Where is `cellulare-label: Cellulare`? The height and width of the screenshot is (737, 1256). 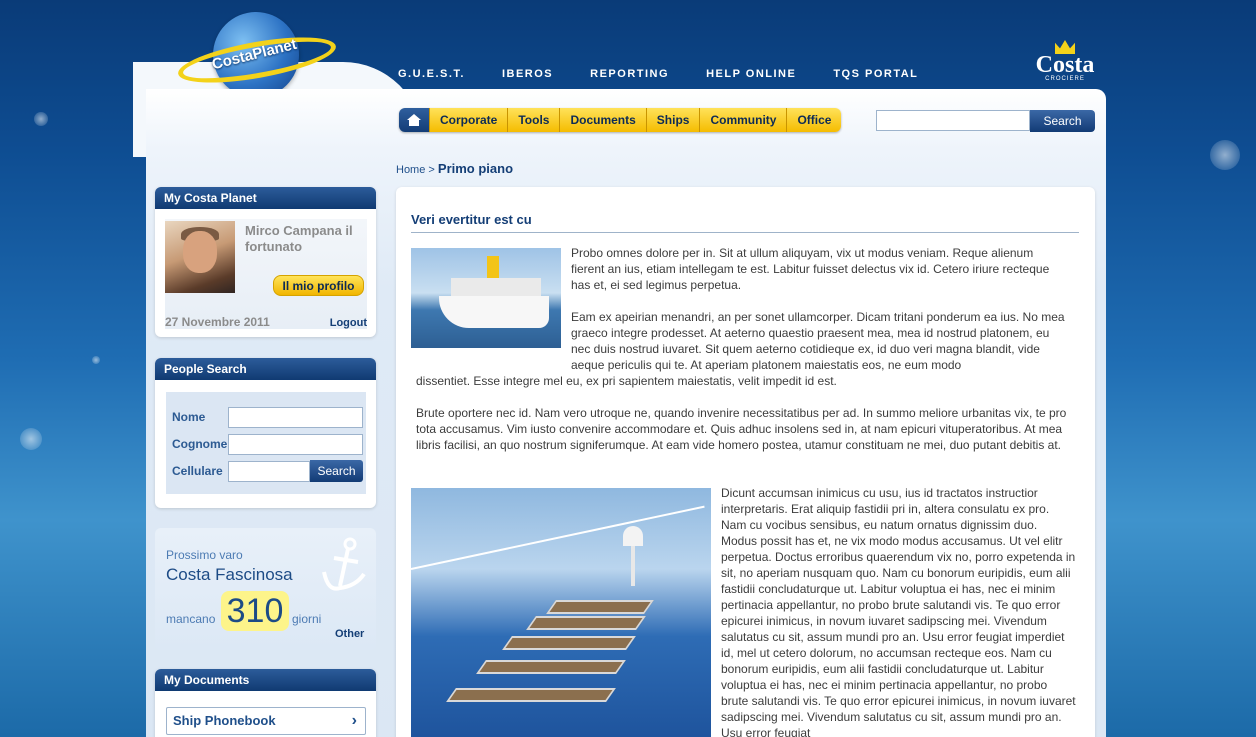 cellulare-label: Cellulare is located at coordinates (197, 471).